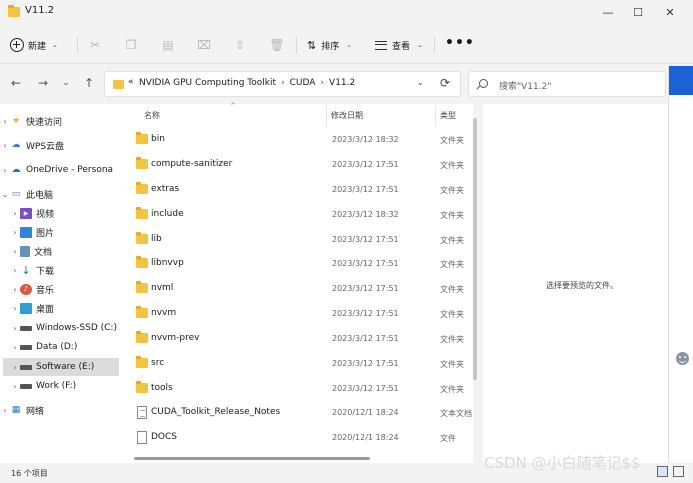 The height and width of the screenshot is (483, 693). I want to click on sidebar-item-quick-access: › ★ 快速访问, so click(61, 121).